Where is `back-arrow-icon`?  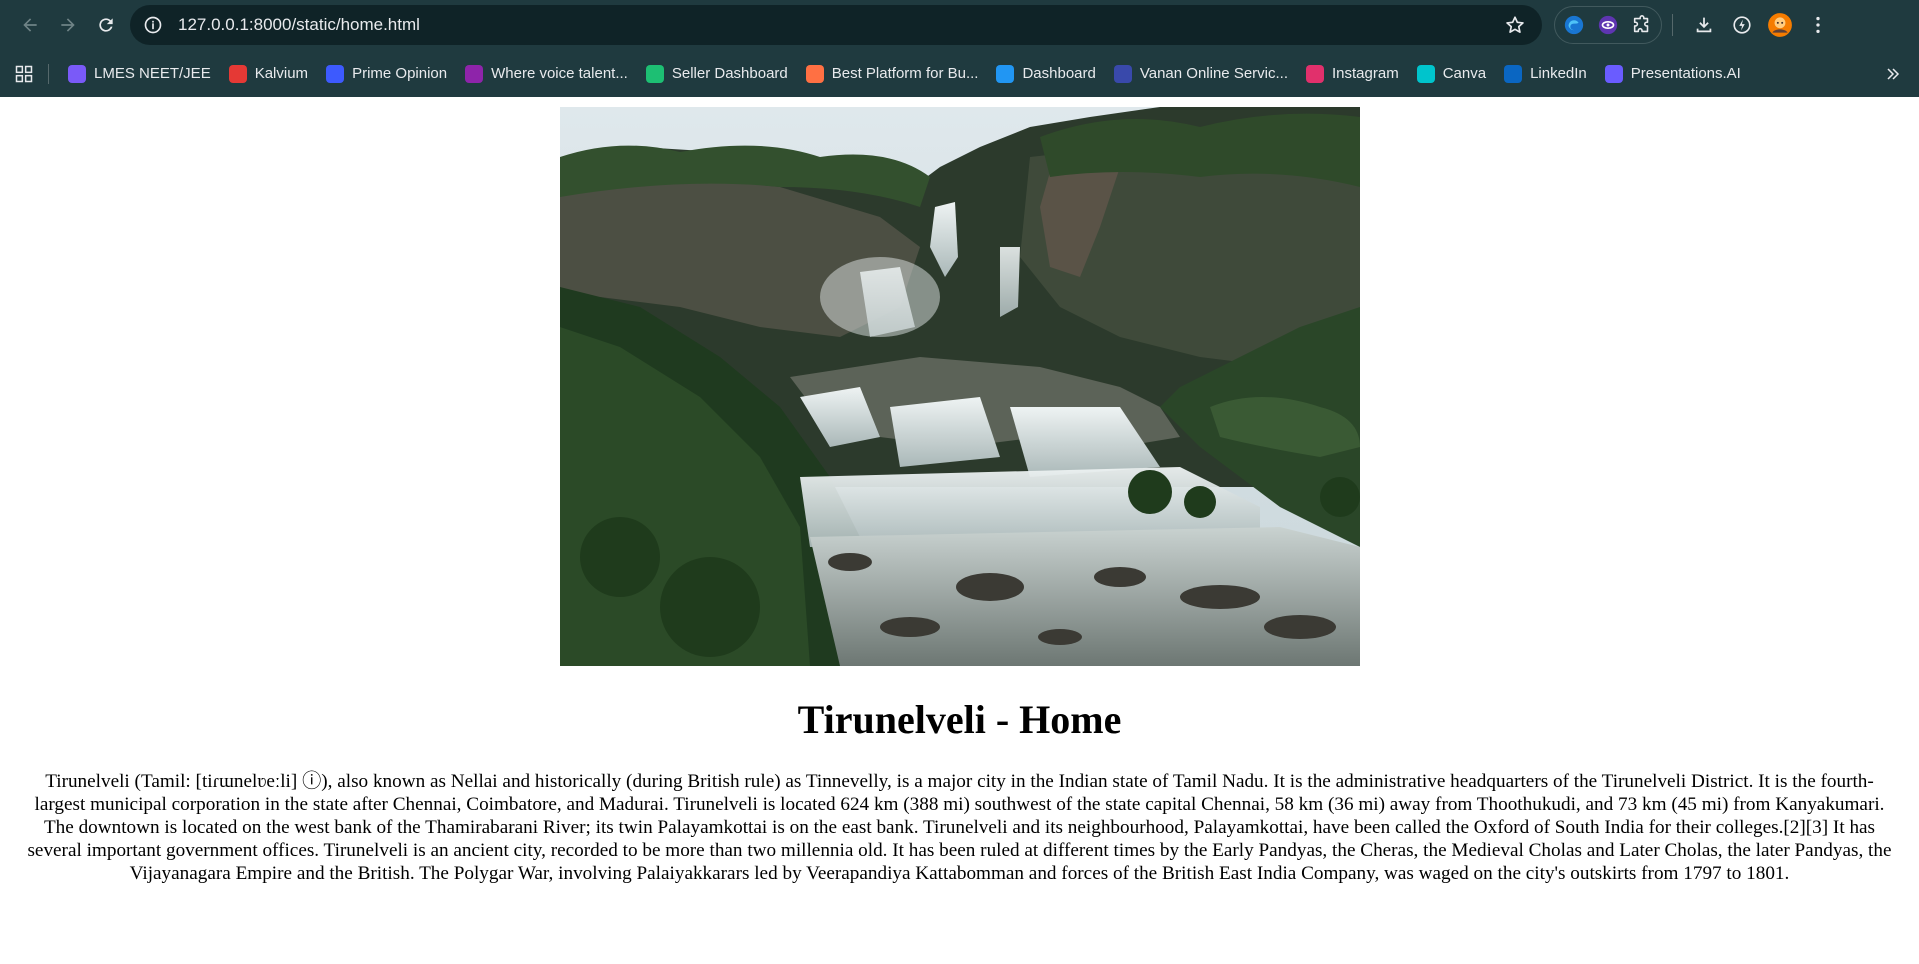
back-arrow-icon is located at coordinates (30, 25).